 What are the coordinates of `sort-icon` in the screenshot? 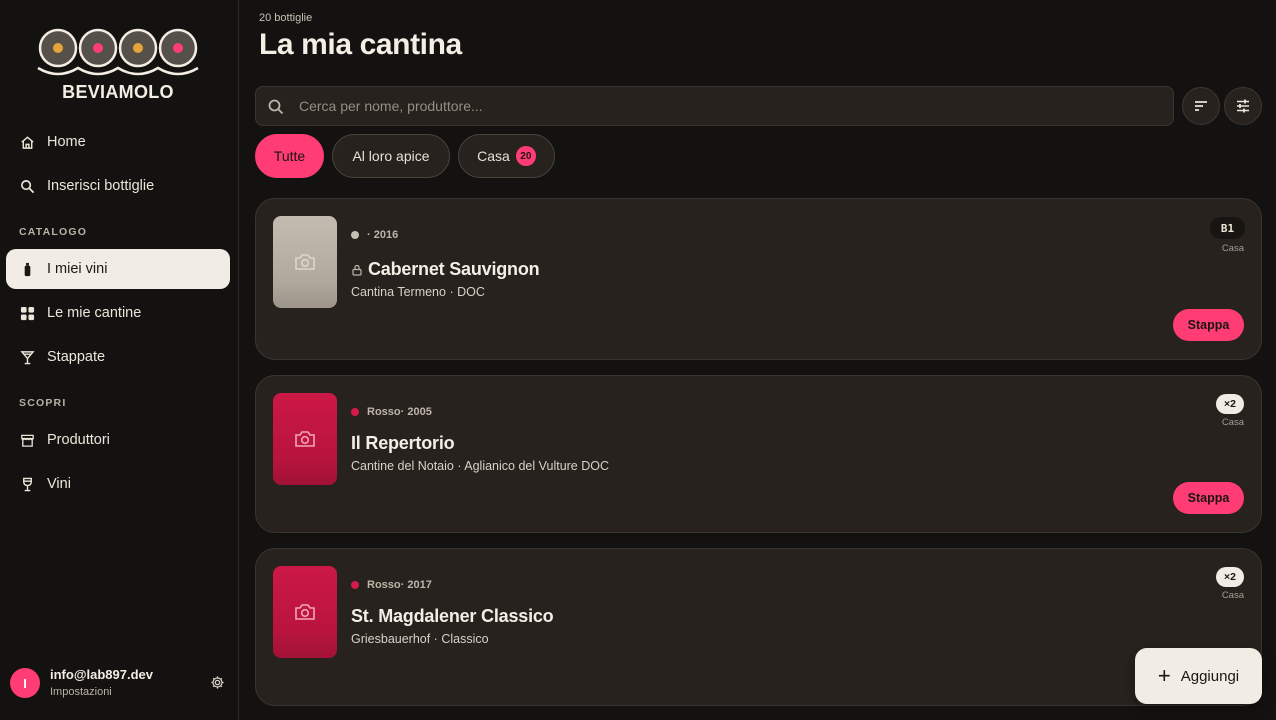 It's located at (1201, 106).